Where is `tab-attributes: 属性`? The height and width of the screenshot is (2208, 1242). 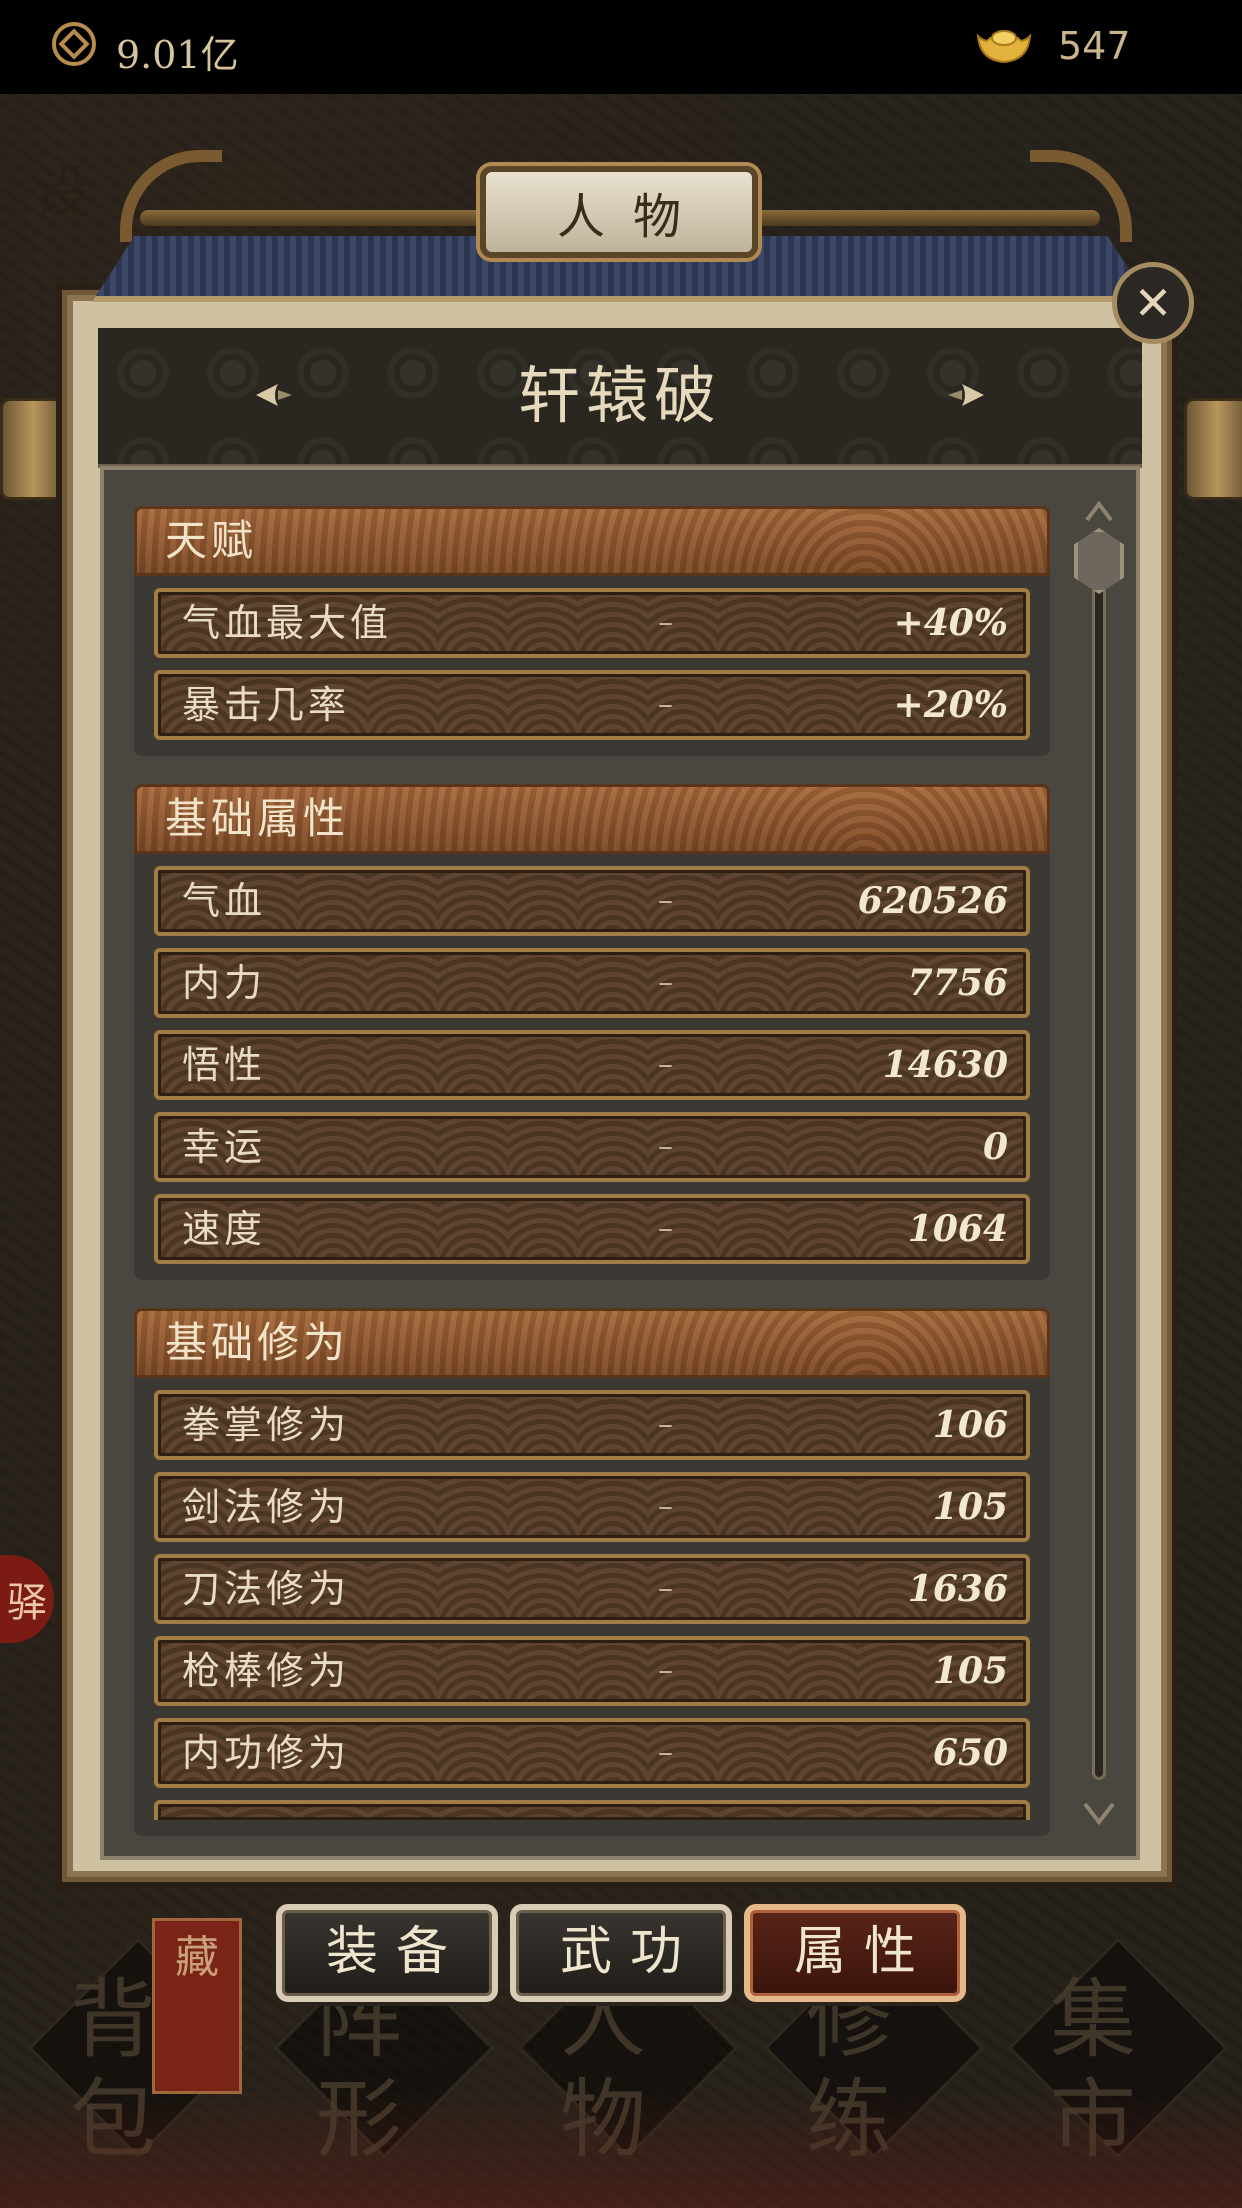
tab-attributes: 属性 is located at coordinates (855, 1953).